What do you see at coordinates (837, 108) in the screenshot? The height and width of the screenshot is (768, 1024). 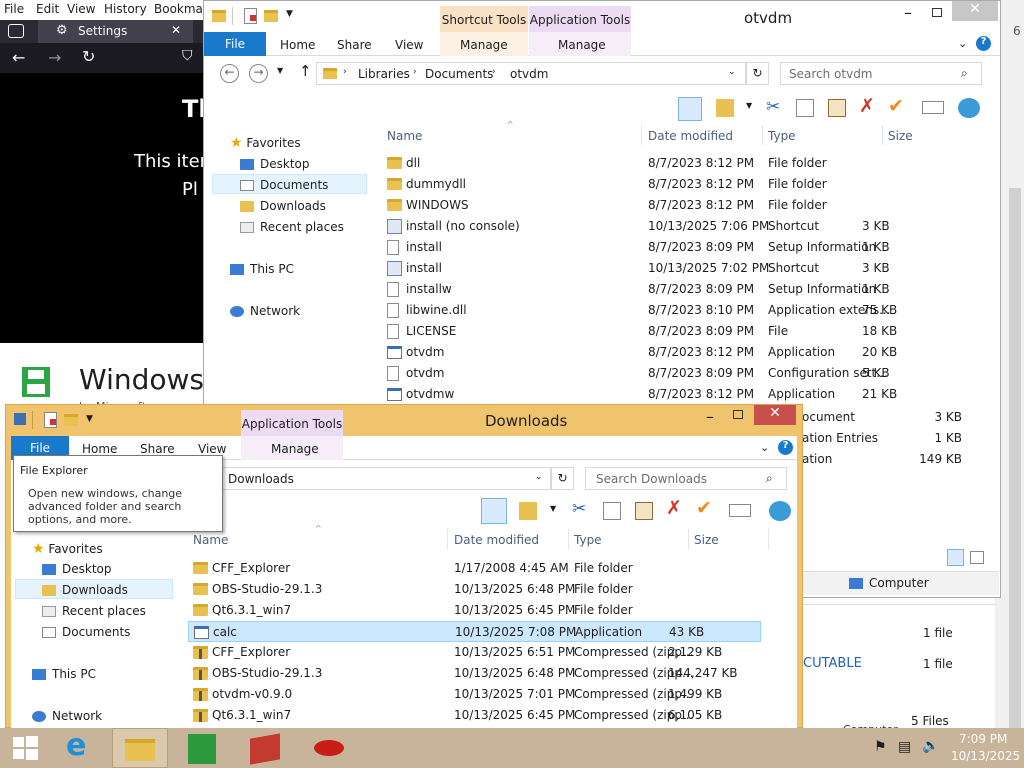 I see `paste-icon` at bounding box center [837, 108].